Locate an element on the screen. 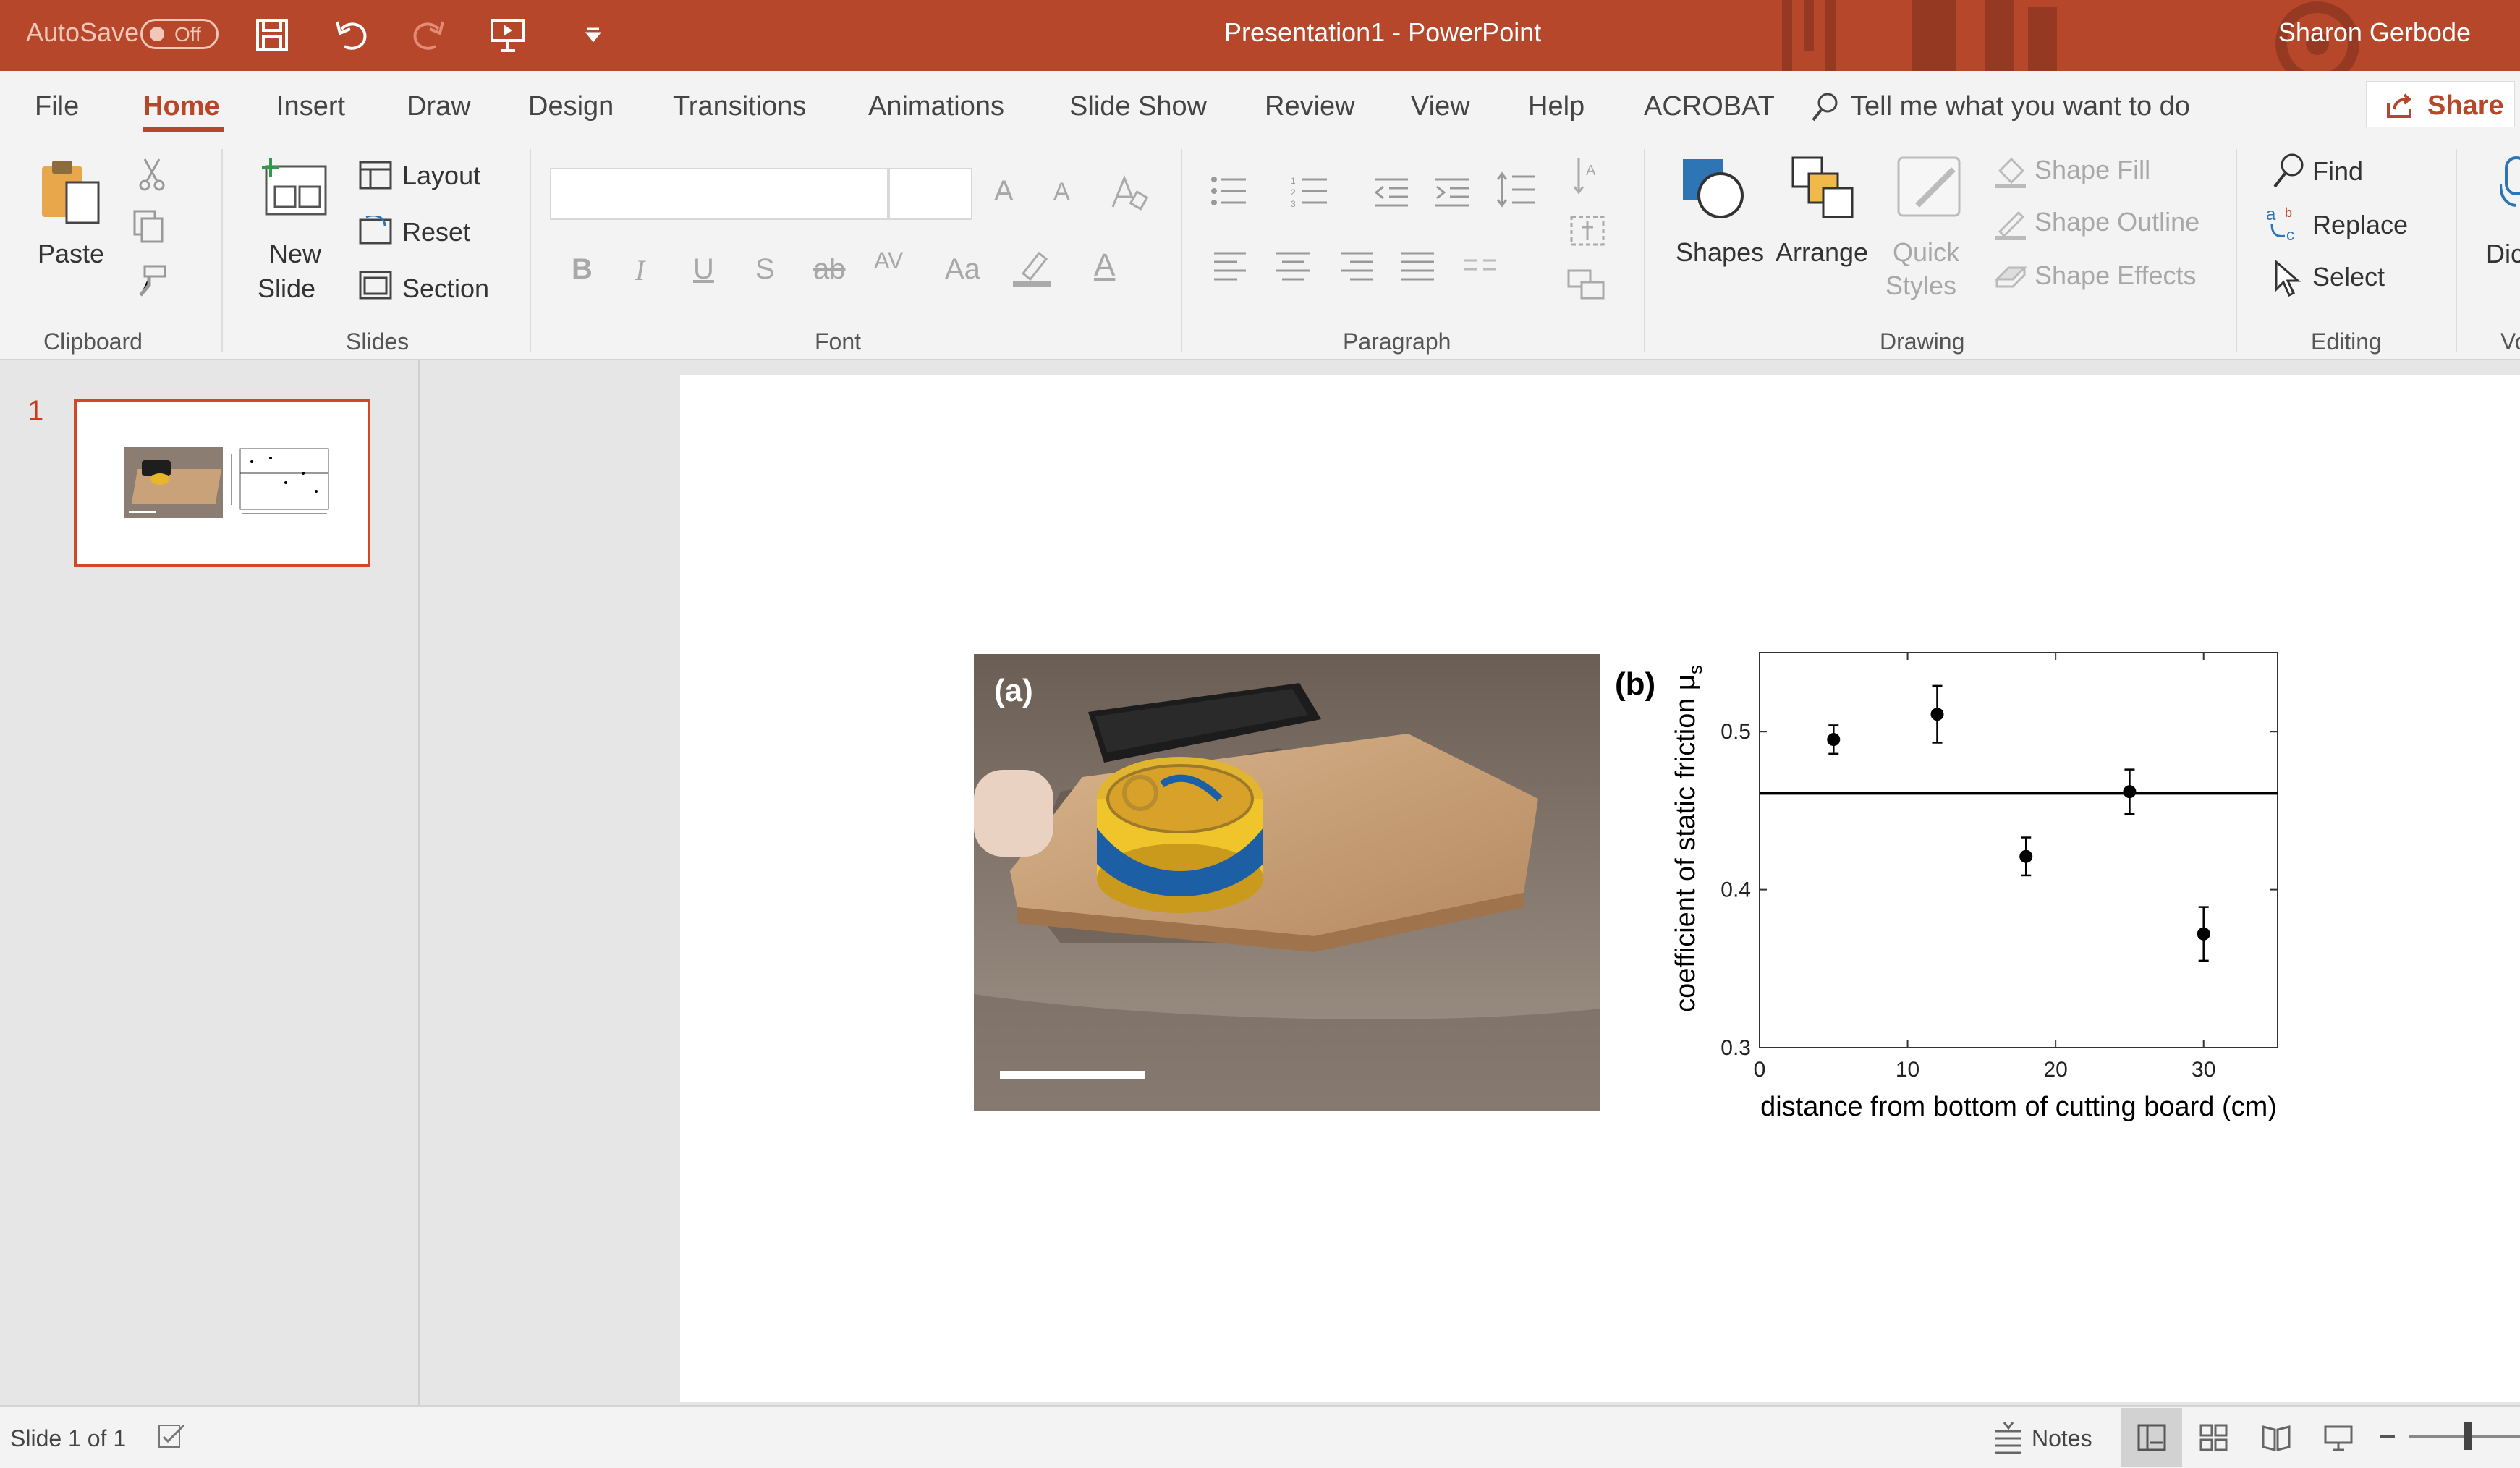  section-icon is located at coordinates (375, 285).